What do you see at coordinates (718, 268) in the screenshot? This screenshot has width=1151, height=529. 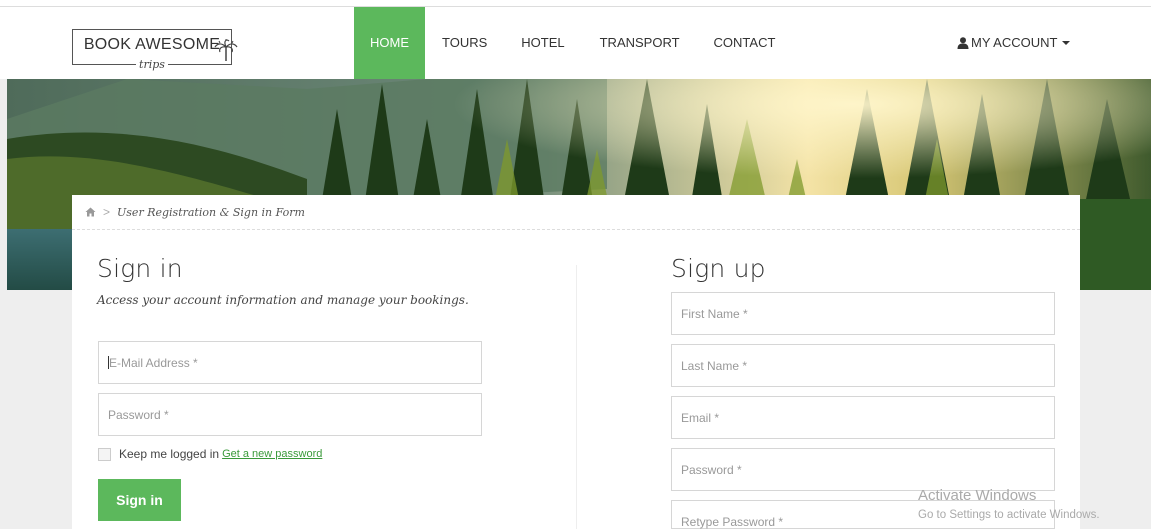 I see `signup-title: Sign up` at bounding box center [718, 268].